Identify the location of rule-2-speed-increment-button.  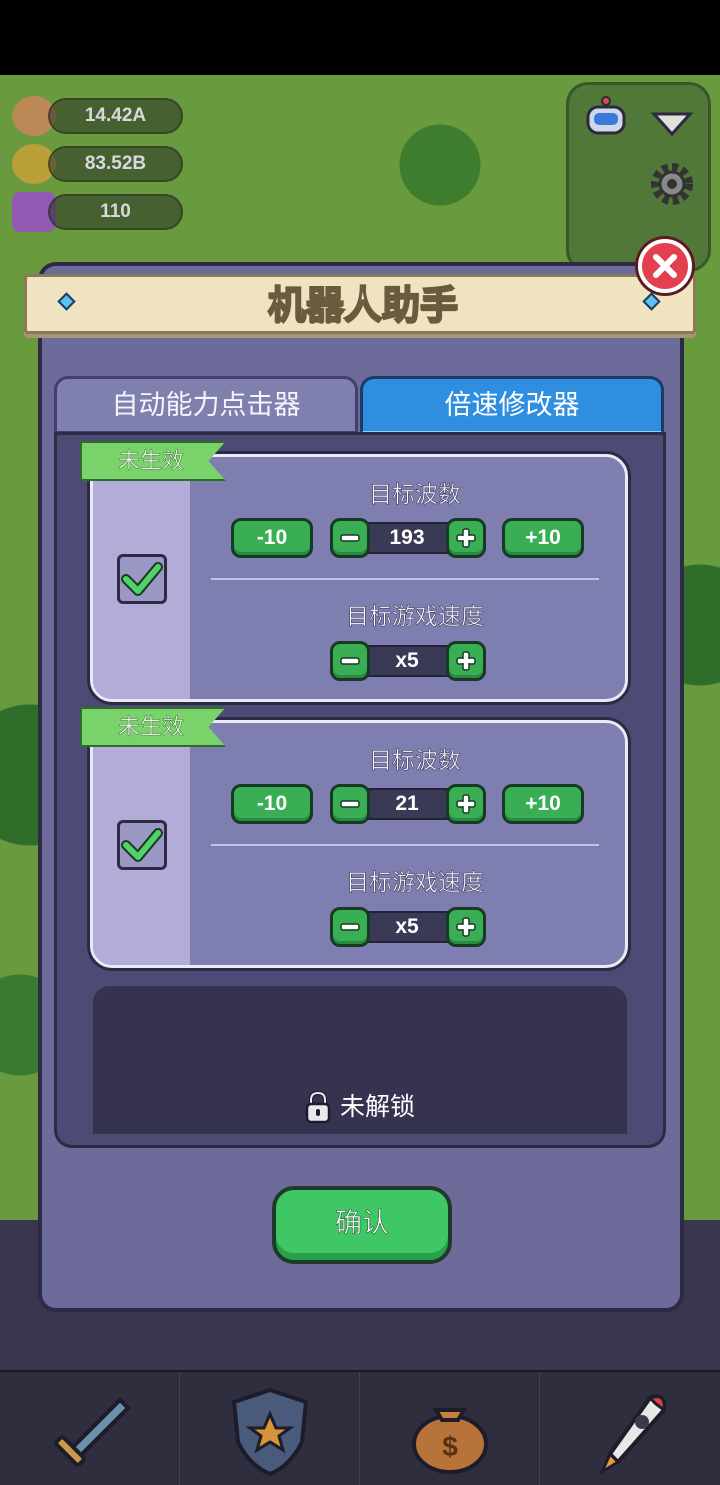
(466, 927).